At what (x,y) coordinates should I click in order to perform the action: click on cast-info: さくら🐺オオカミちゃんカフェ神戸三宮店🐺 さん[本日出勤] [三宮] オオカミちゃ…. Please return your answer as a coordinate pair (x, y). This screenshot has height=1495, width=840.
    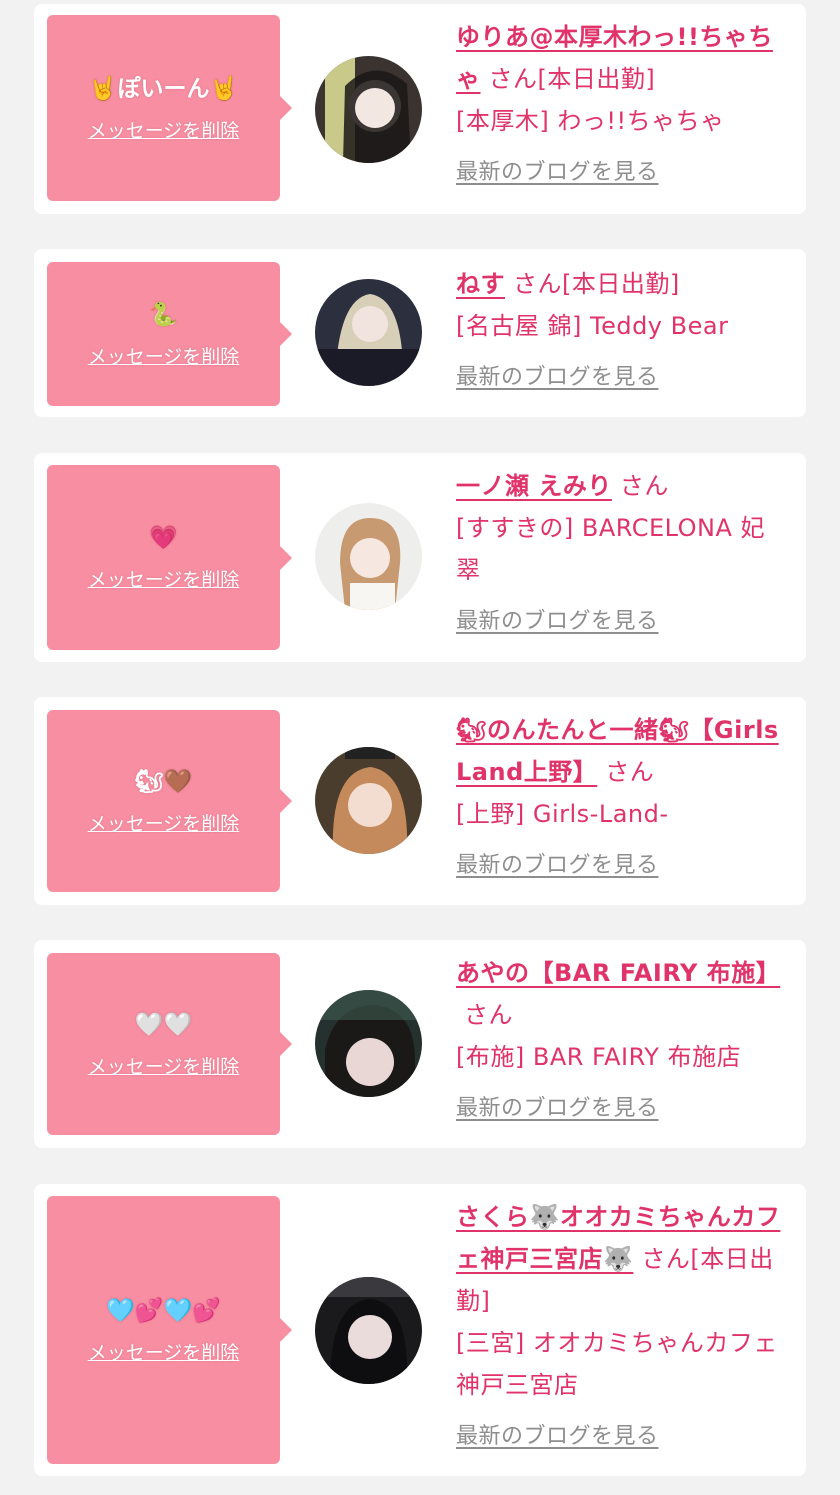
    Looking at the image, I should click on (621, 1327).